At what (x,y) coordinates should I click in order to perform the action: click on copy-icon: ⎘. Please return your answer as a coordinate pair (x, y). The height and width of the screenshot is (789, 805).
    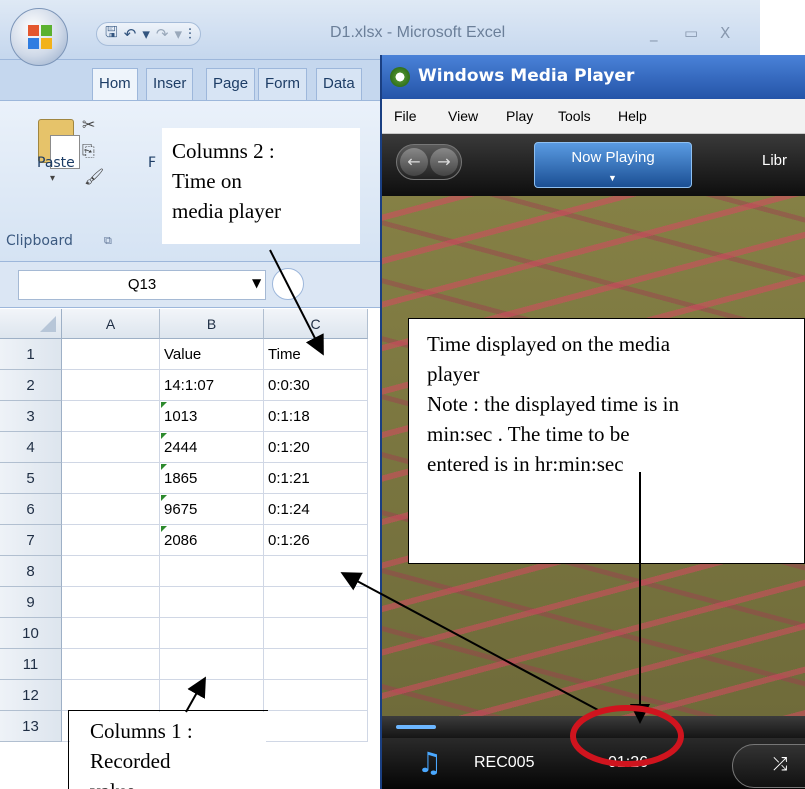
    Looking at the image, I should click on (88, 151).